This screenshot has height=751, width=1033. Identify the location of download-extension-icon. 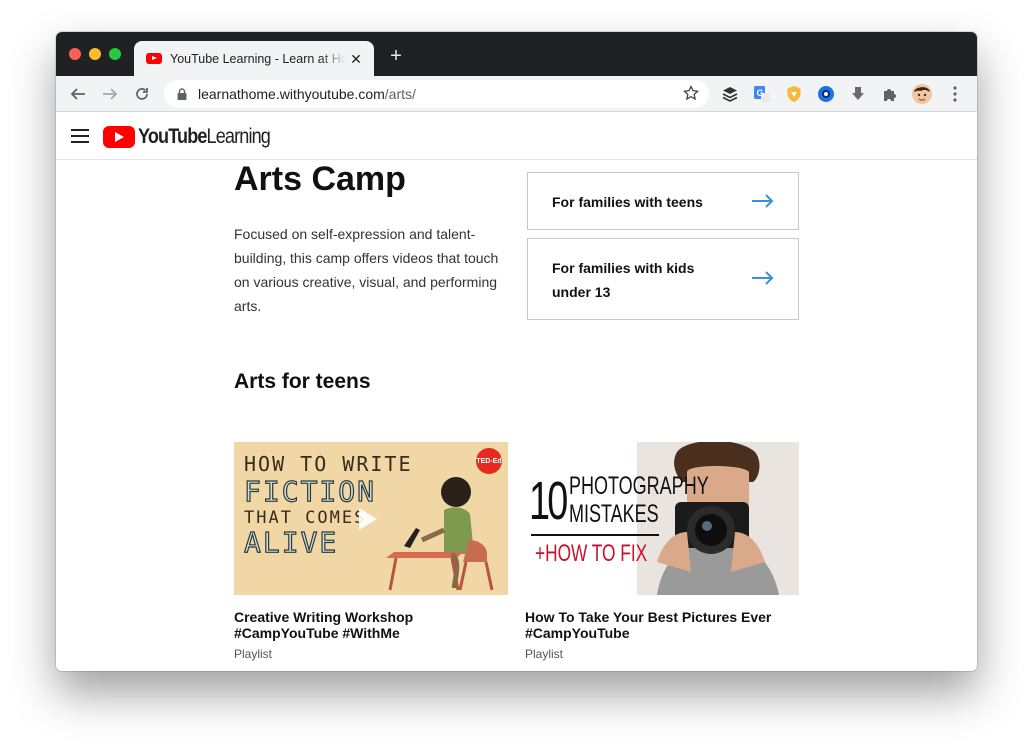
(858, 94).